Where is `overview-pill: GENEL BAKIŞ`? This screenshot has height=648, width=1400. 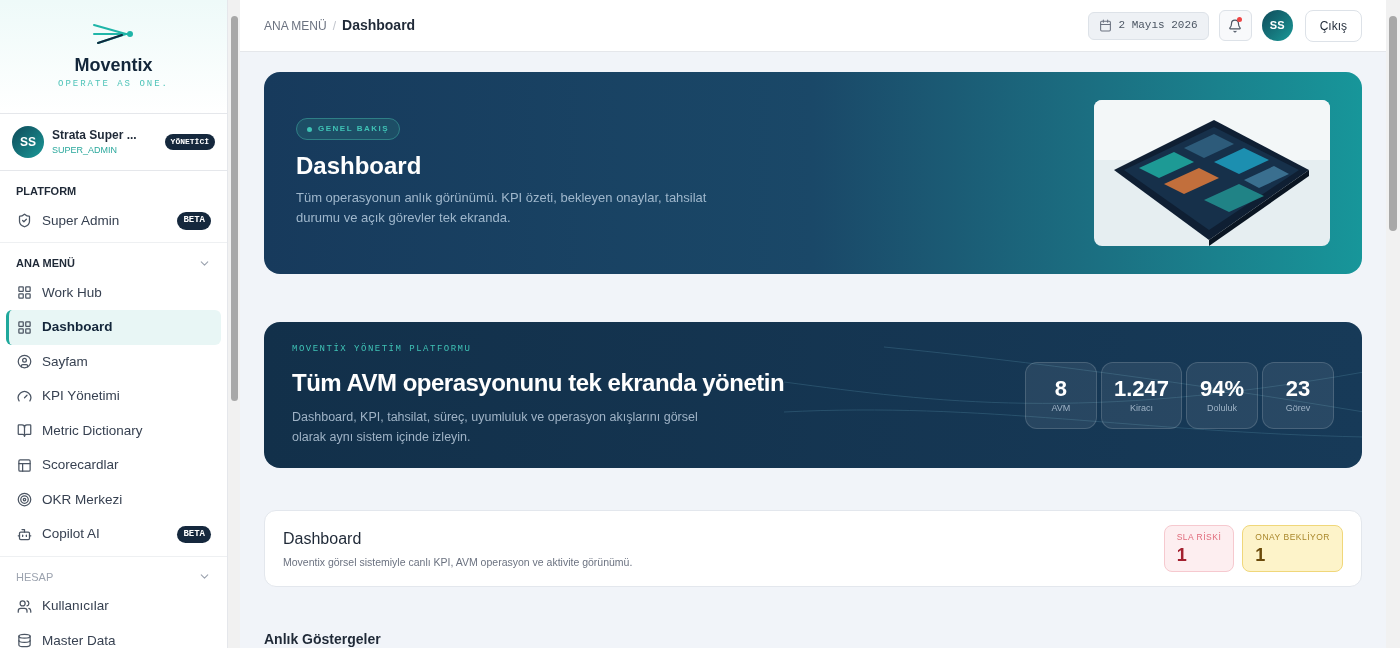 overview-pill: GENEL BAKIŞ is located at coordinates (348, 129).